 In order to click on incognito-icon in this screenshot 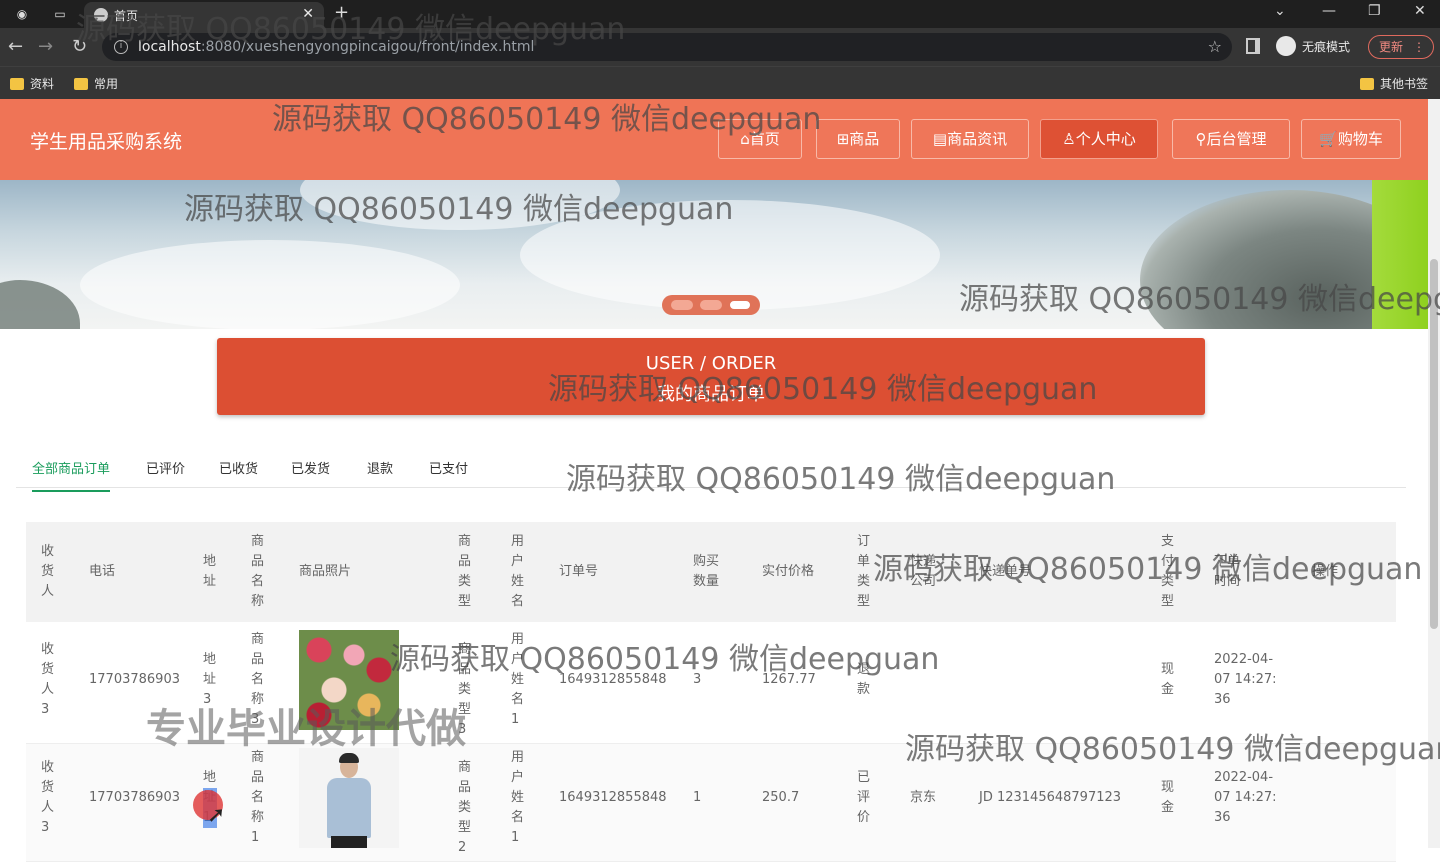, I will do `click(1286, 46)`.